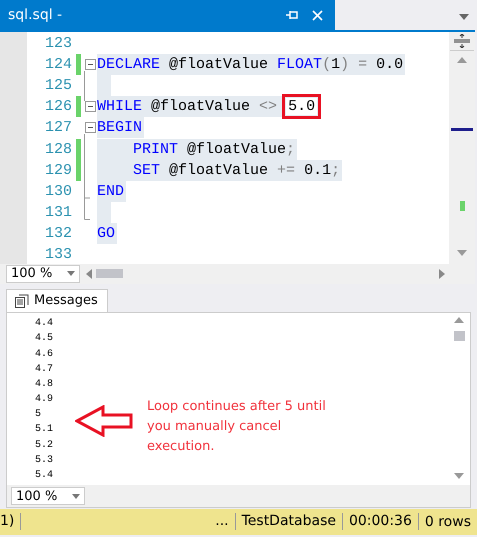  What do you see at coordinates (58, 127) in the screenshot?
I see `line-number: 127` at bounding box center [58, 127].